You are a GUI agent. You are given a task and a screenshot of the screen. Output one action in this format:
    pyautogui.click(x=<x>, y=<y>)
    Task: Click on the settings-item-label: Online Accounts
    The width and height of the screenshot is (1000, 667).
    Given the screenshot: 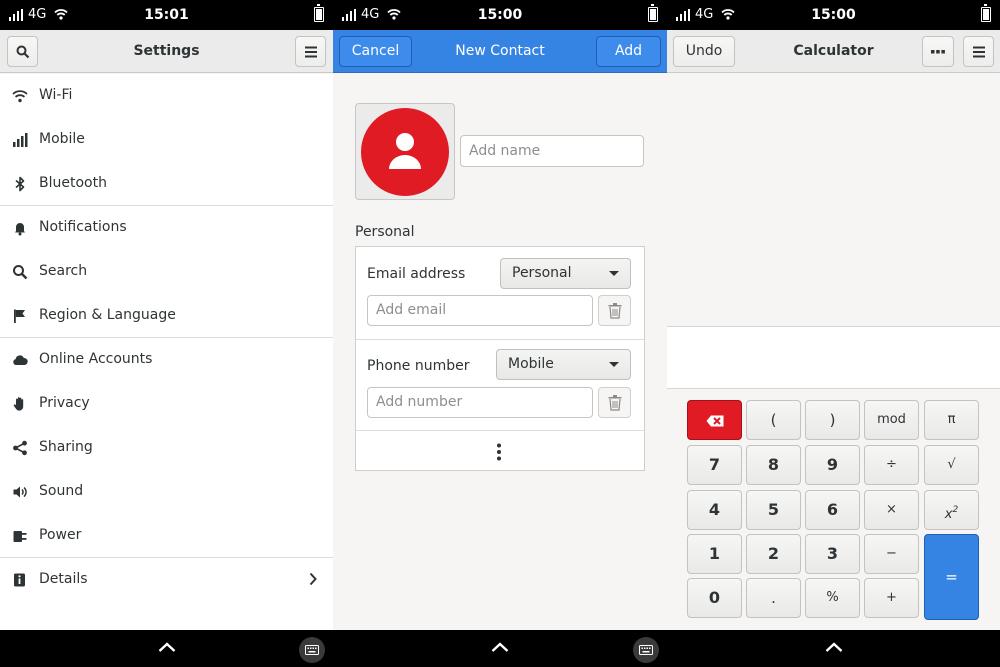 What is the action you would take?
    pyautogui.click(x=96, y=359)
    